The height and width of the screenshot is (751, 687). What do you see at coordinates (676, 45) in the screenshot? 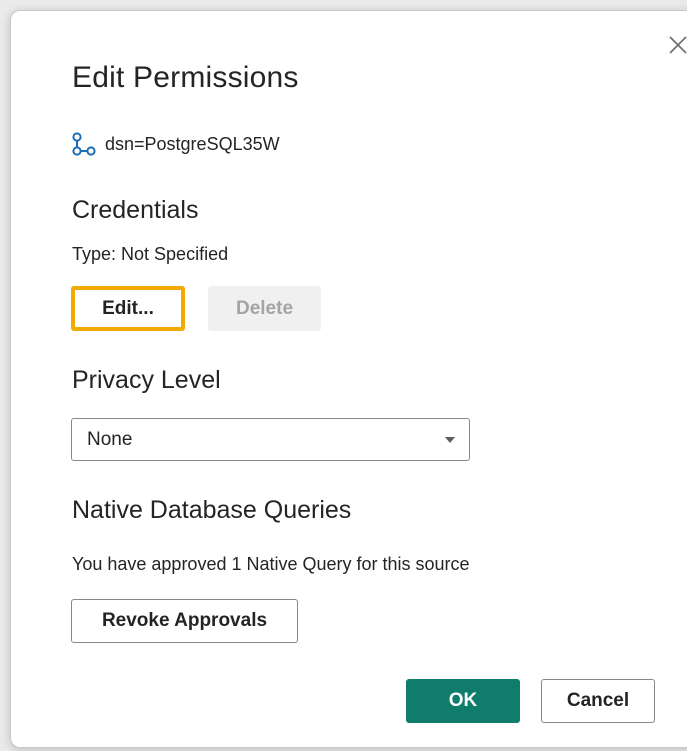
I see `close-icon` at bounding box center [676, 45].